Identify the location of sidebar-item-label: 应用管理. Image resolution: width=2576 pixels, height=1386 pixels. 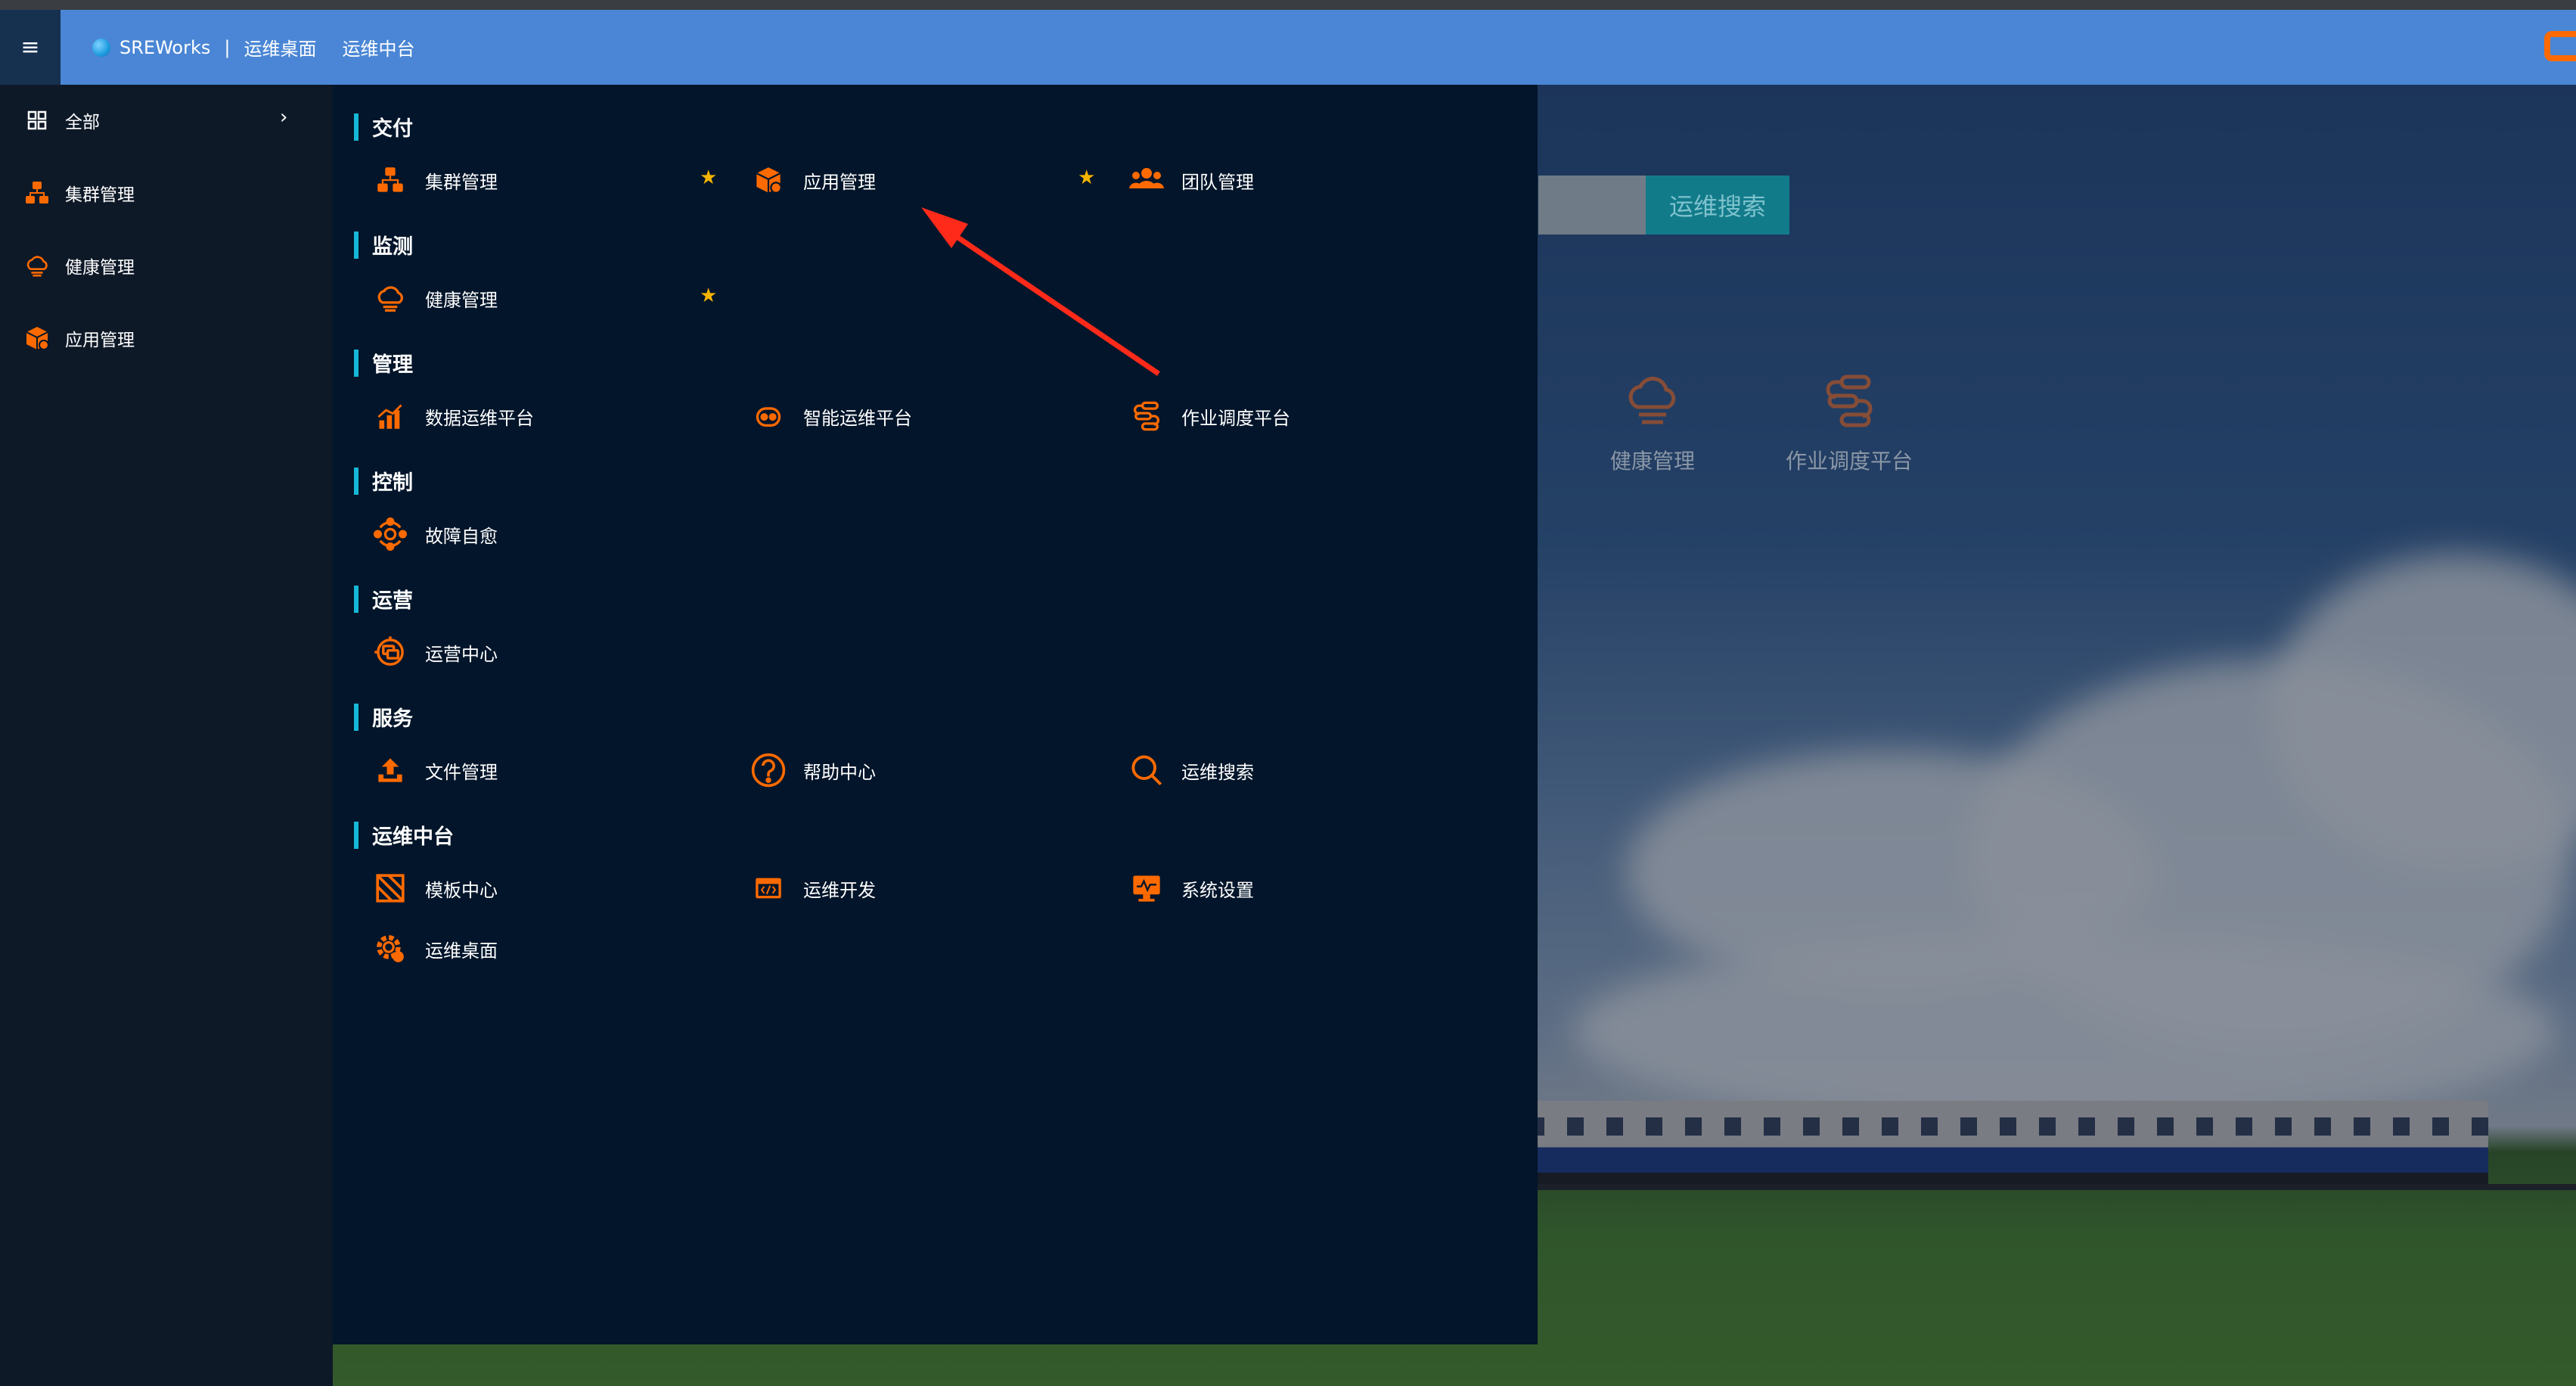
(100, 340).